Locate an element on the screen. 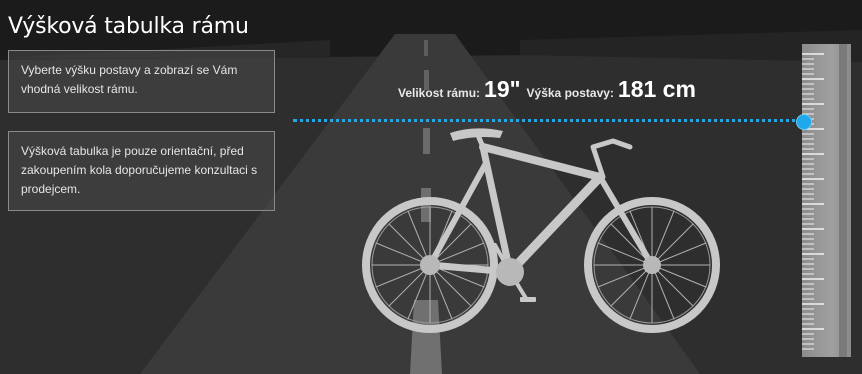 This screenshot has height=374, width=862. page-title: Výšková tabulka rámu is located at coordinates (128, 26).